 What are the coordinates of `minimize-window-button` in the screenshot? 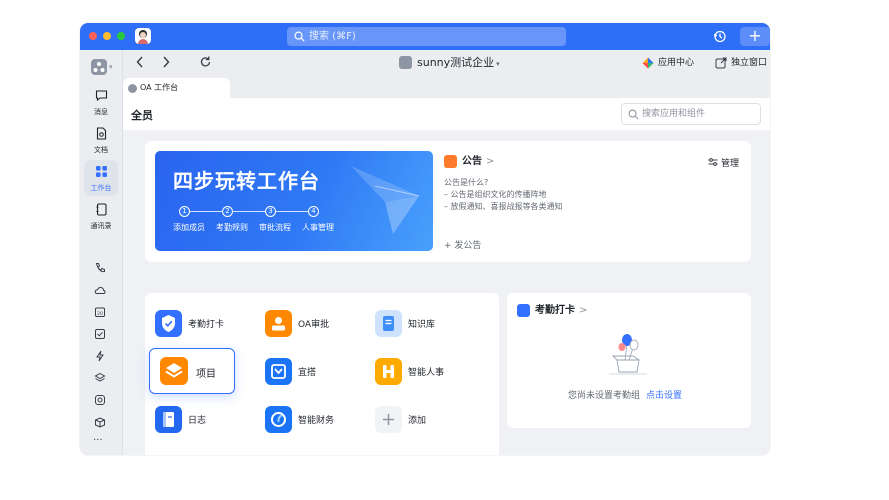 It's located at (107, 36).